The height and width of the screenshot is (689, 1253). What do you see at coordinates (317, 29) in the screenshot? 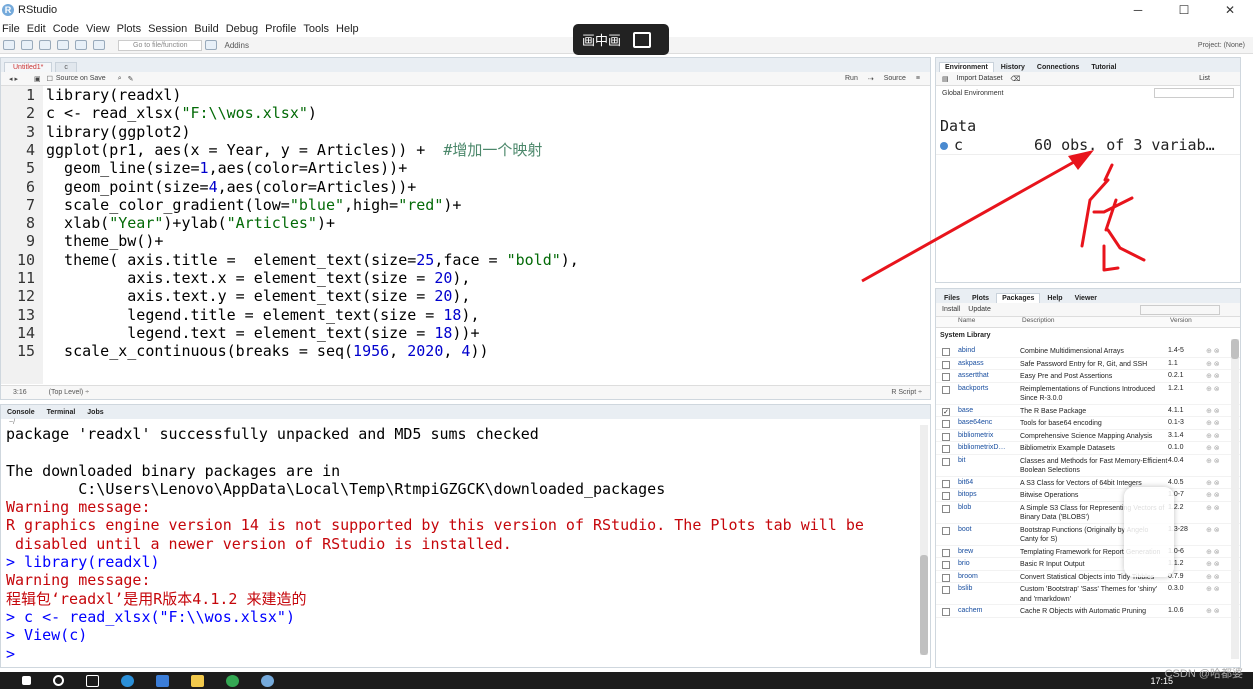
I see `menu-tools: Tools` at bounding box center [317, 29].